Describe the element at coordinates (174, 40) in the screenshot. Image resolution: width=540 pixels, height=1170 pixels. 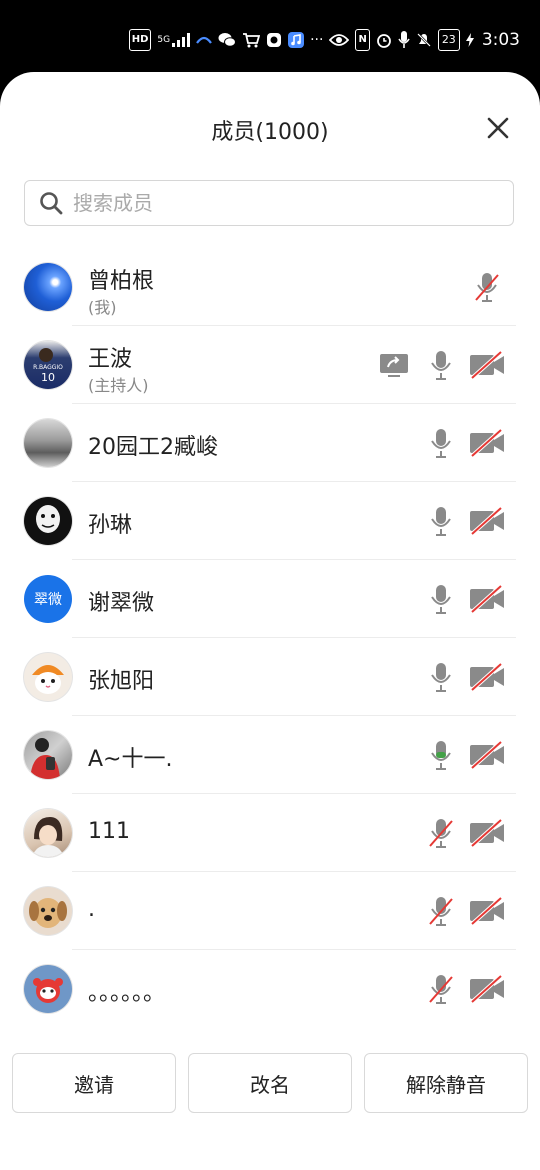
I see `signal-icon: 5G` at that location.